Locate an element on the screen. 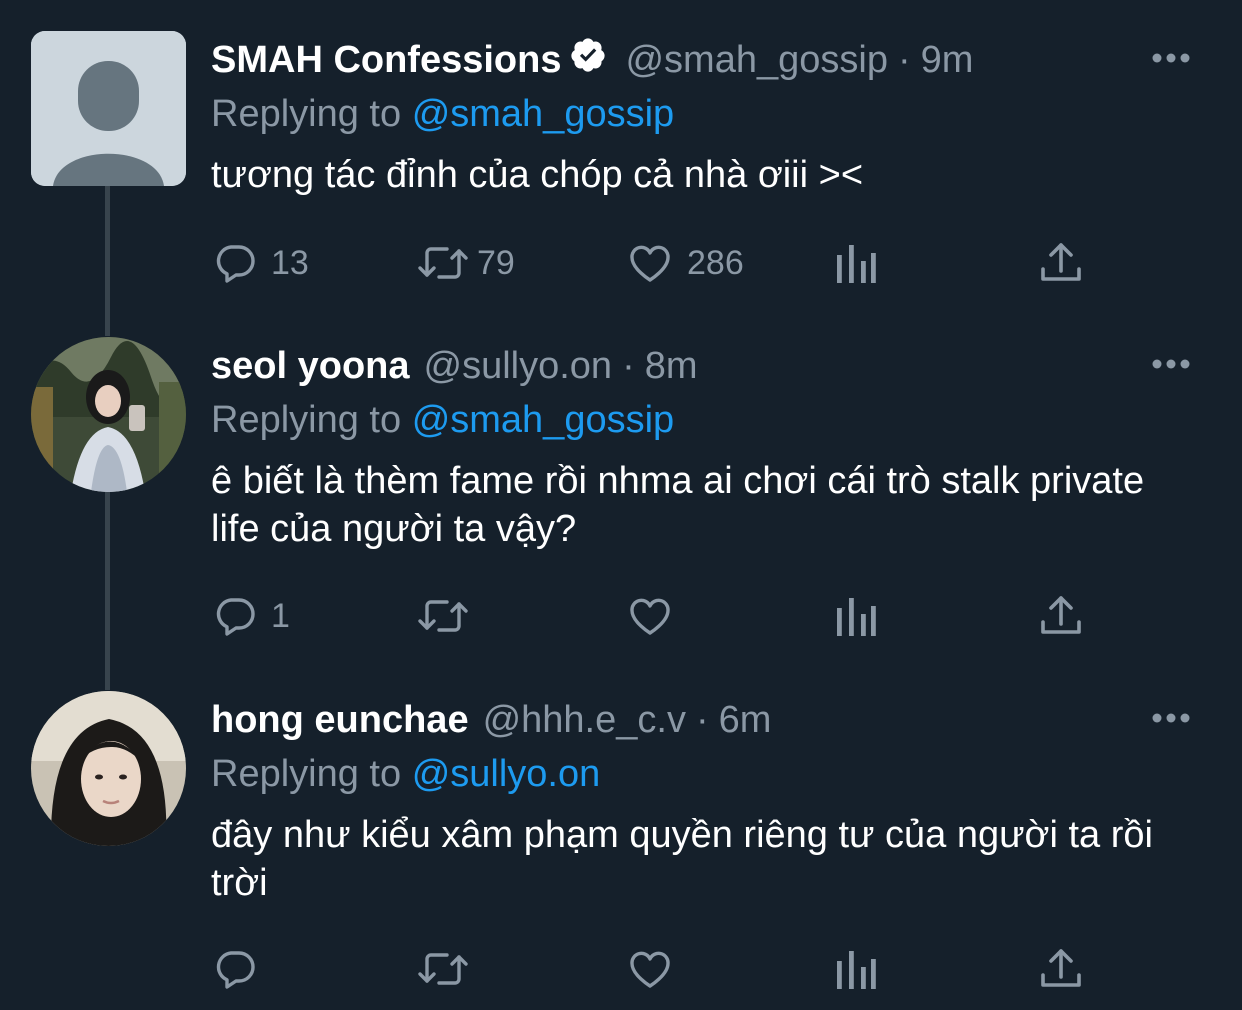  reply-count: 13 is located at coordinates (290, 262).